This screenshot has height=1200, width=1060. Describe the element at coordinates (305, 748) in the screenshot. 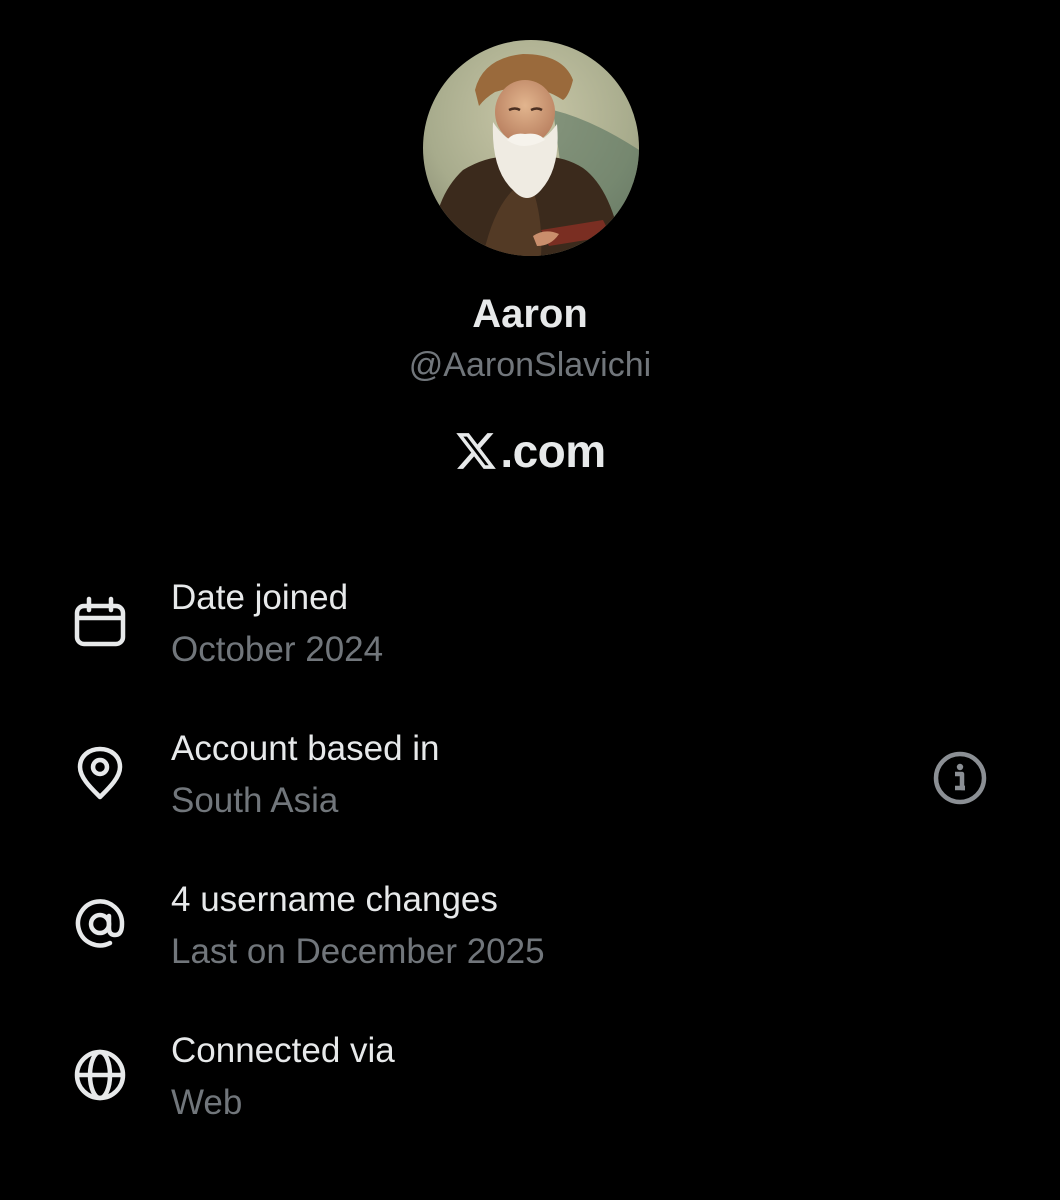

I see `detail-label: Account based in` at that location.